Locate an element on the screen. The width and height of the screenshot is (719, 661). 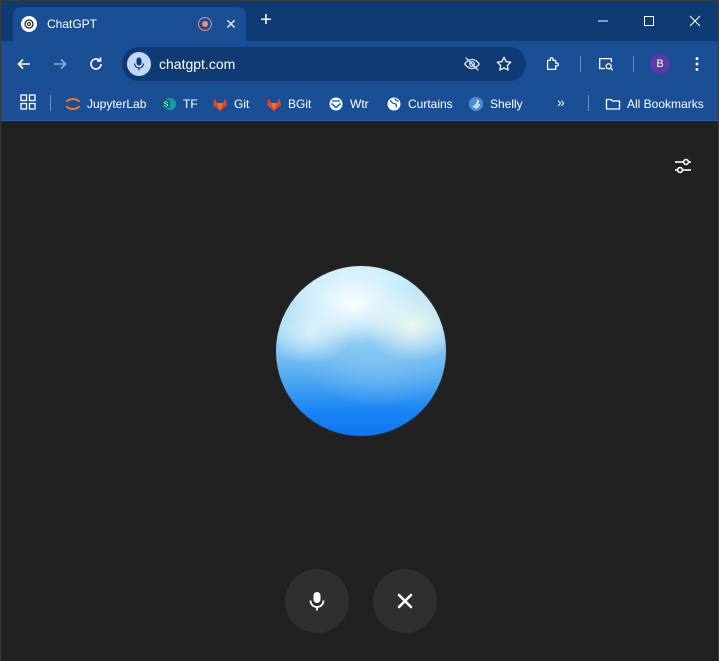
end-voice-button is located at coordinates (405, 601).